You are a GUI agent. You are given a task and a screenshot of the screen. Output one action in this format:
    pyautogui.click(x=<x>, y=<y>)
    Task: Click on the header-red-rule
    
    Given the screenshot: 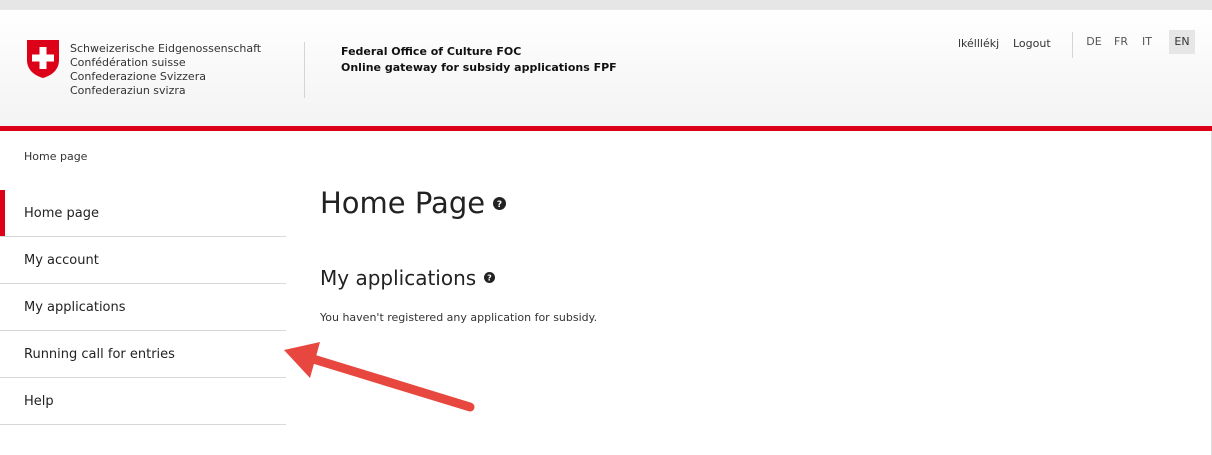 What is the action you would take?
    pyautogui.click(x=606, y=128)
    